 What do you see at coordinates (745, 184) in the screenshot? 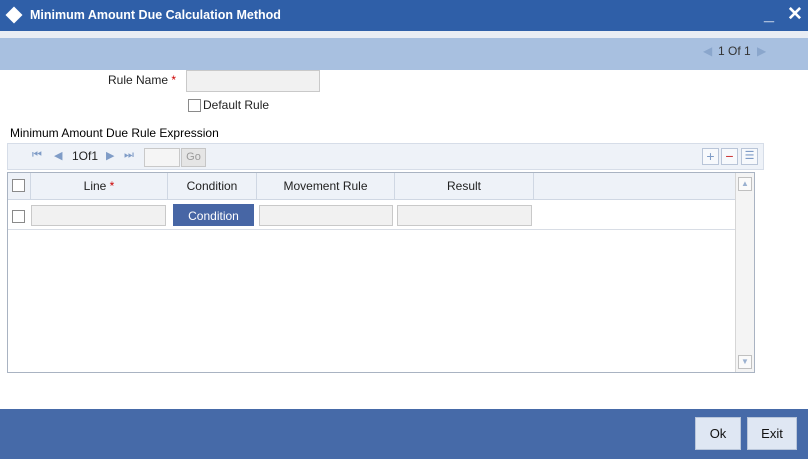
I see `scroll-up-icon: ▲` at bounding box center [745, 184].